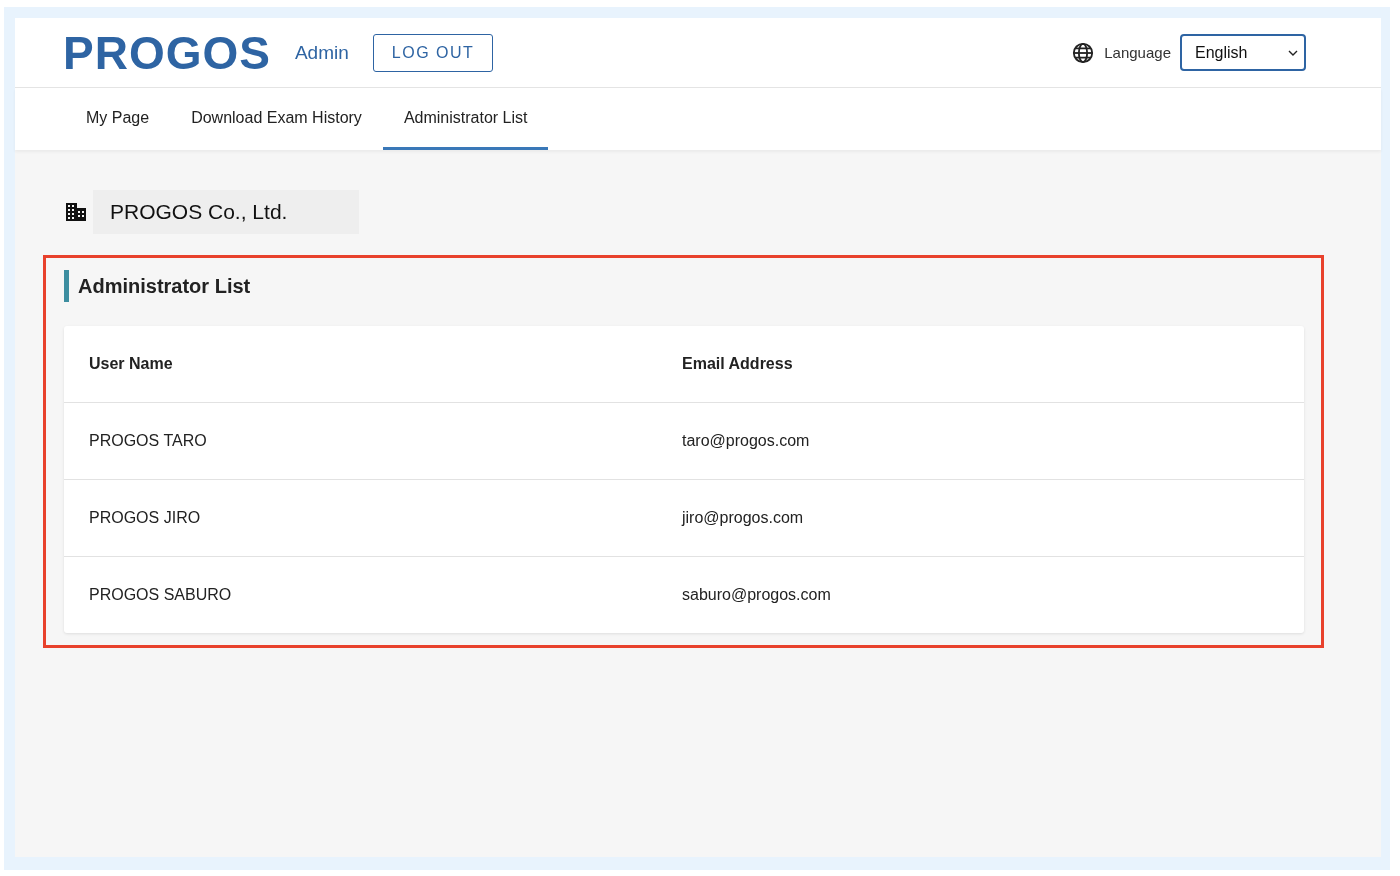  Describe the element at coordinates (167, 52) in the screenshot. I see `logo: PROGOS` at that location.